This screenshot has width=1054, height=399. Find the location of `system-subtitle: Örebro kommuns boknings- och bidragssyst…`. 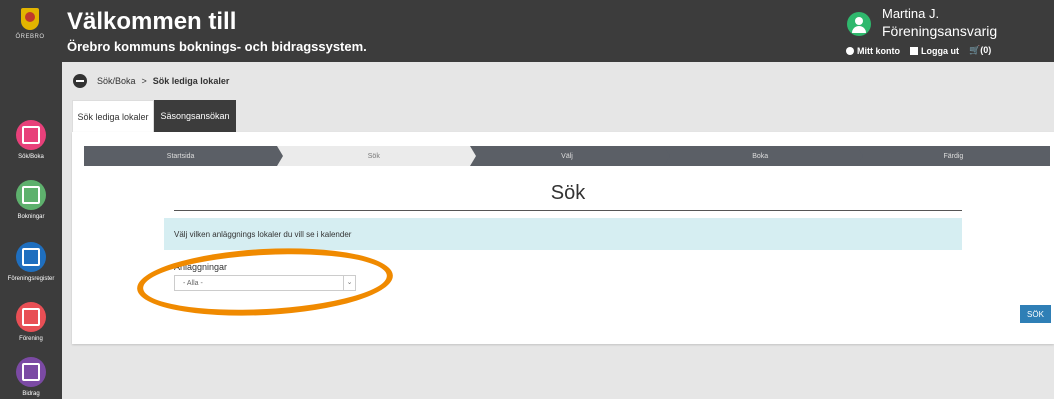

system-subtitle: Örebro kommuns boknings- och bidragssyst… is located at coordinates (217, 46).